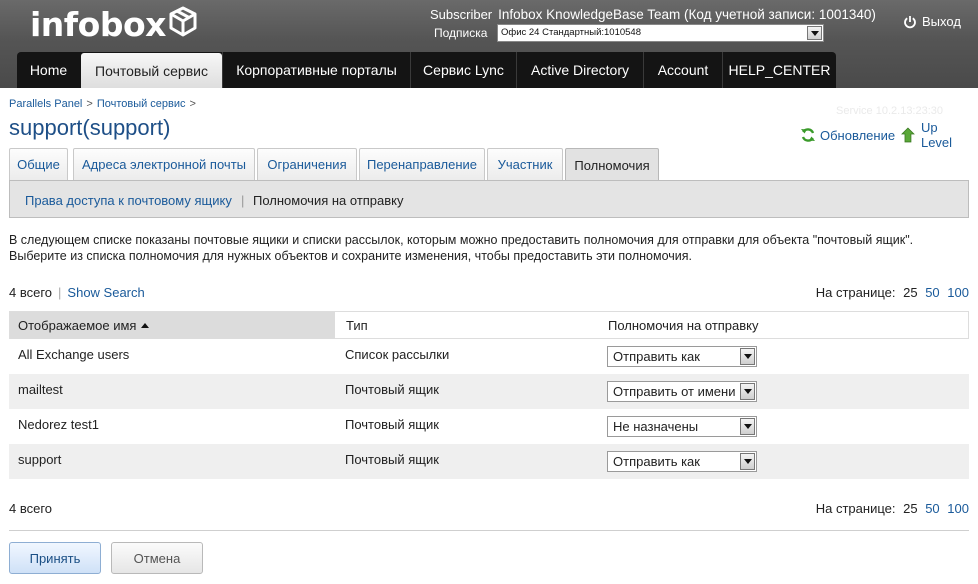 The image size is (978, 584). I want to click on permission-select: Не назначены, so click(682, 426).